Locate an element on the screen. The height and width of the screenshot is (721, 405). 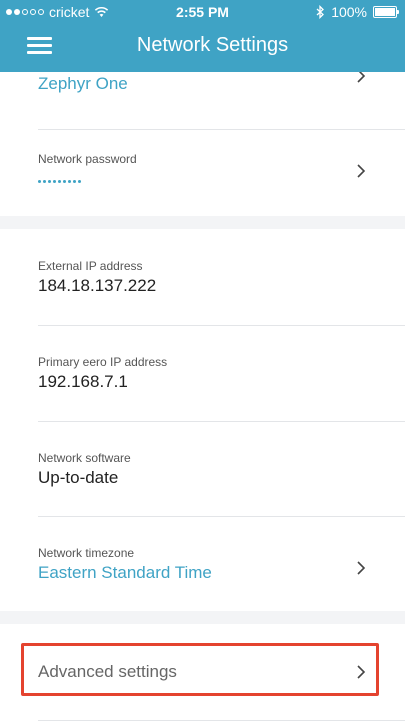
battery-percent: 100% is located at coordinates (349, 12).